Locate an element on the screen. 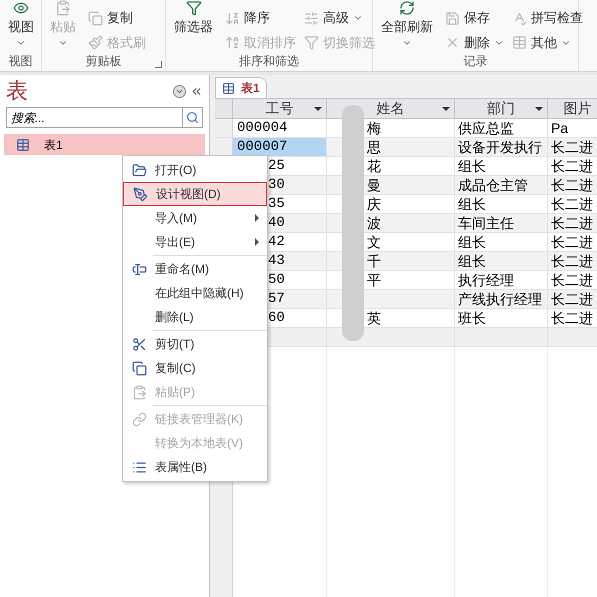 Image resolution: width=597 pixels, height=597 pixels. pane-title: 表 is located at coordinates (17, 91).